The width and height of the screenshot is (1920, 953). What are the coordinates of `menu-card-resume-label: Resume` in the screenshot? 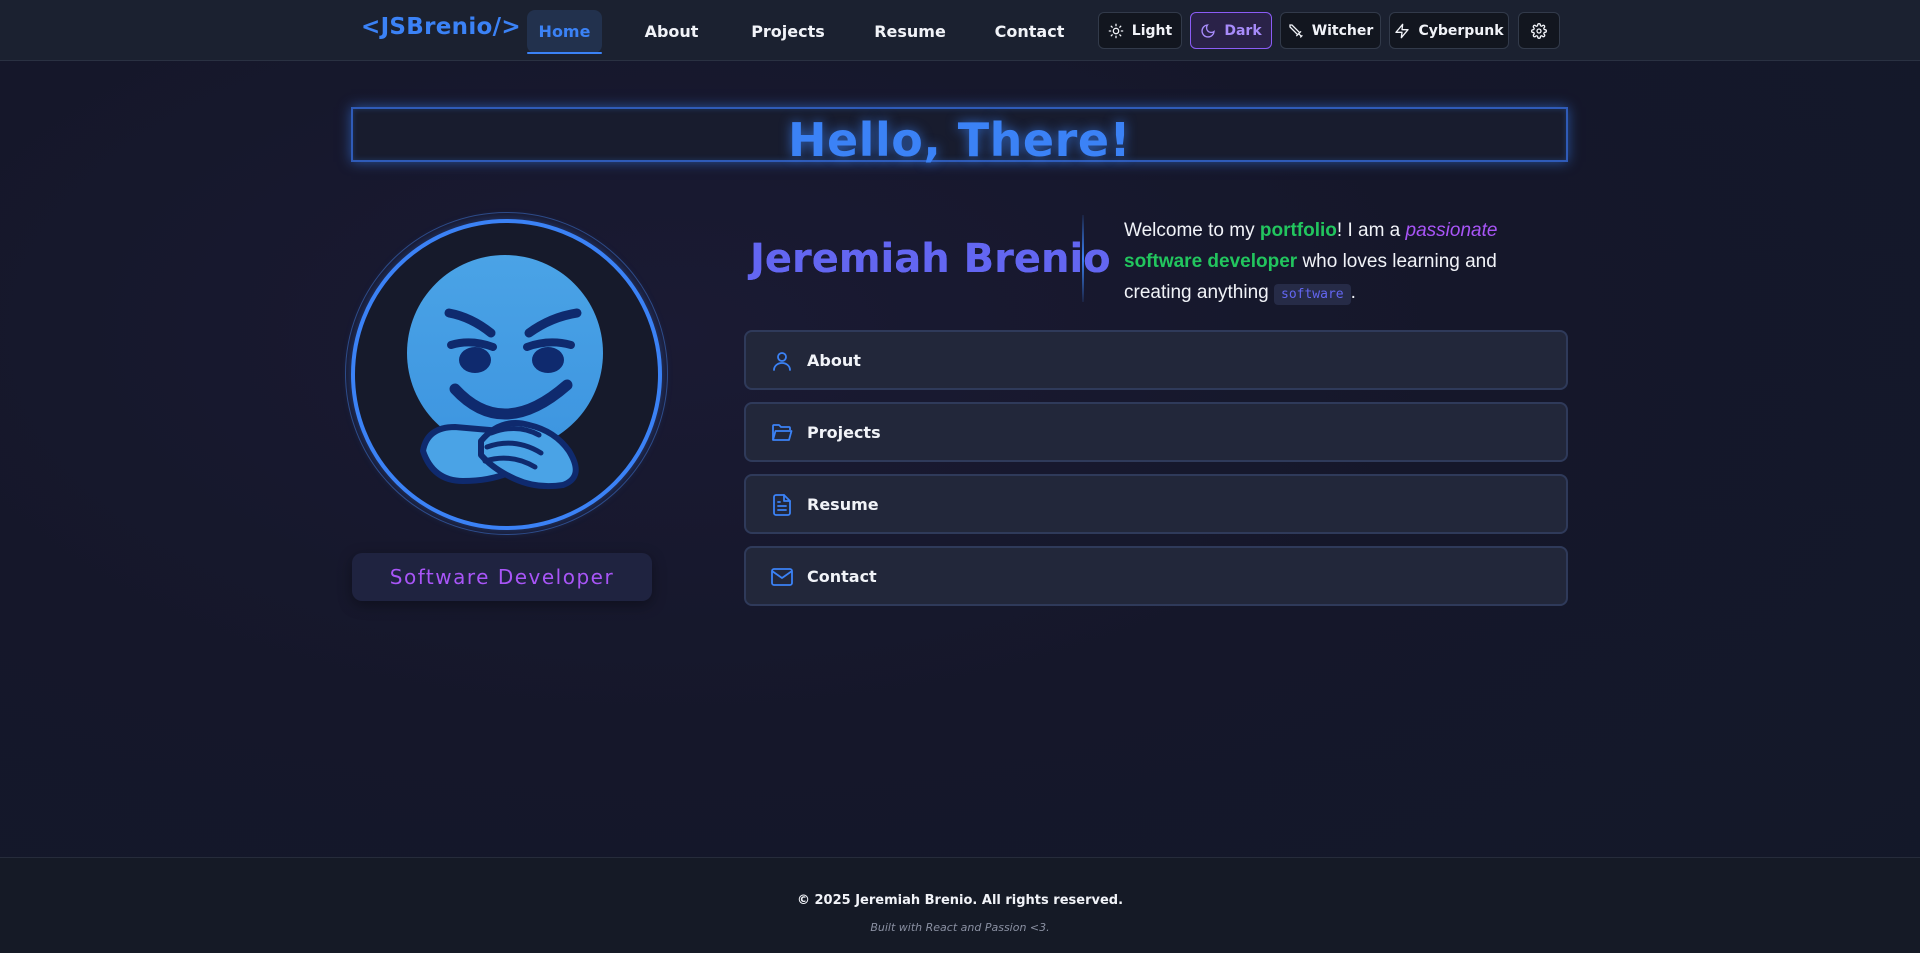 It's located at (843, 504).